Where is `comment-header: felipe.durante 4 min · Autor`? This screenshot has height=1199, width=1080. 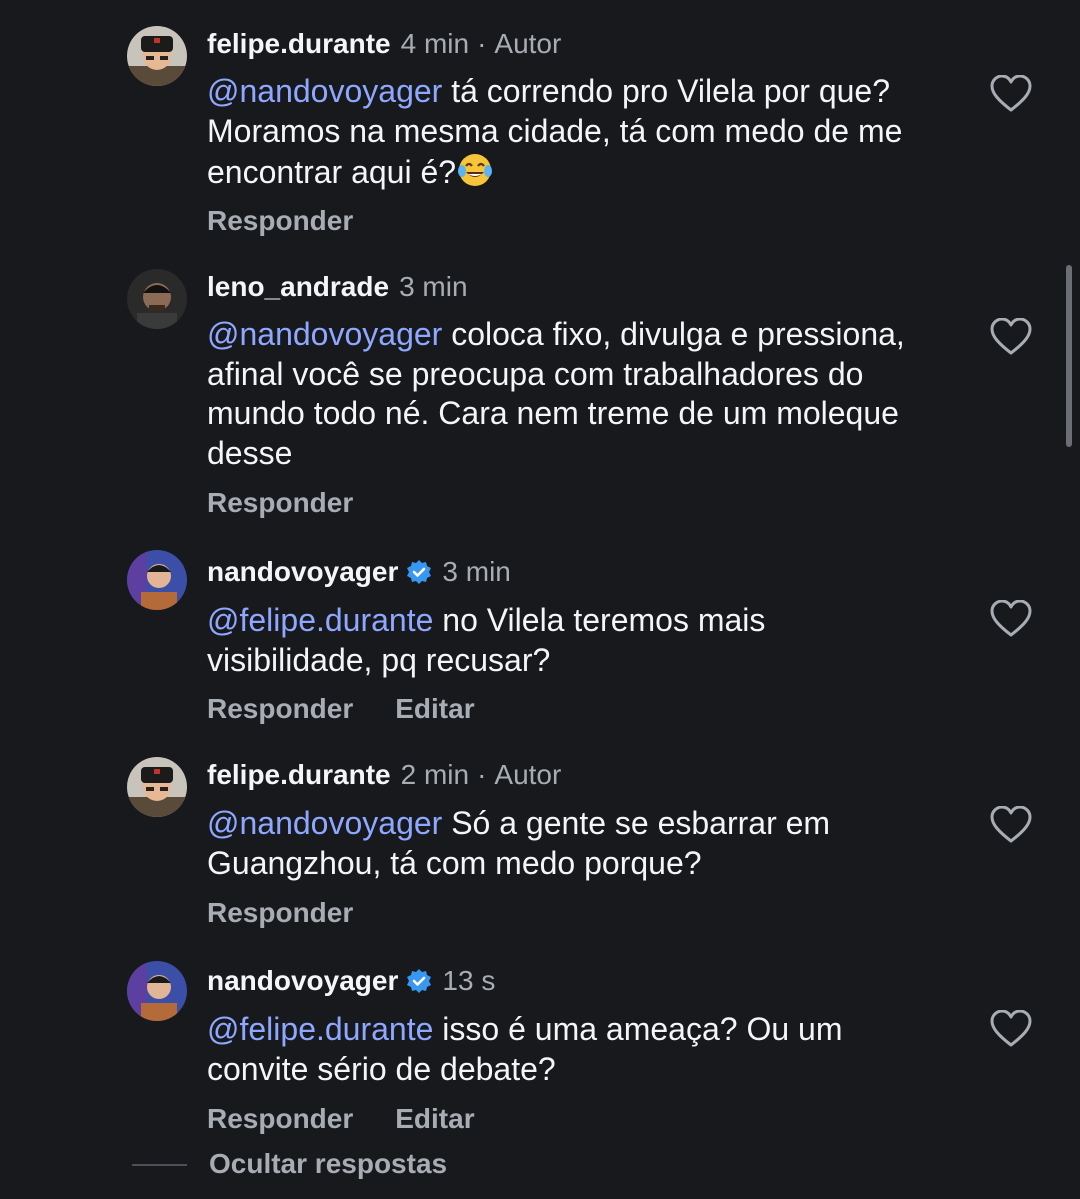 comment-header: felipe.durante 4 min · Autor is located at coordinates (384, 44).